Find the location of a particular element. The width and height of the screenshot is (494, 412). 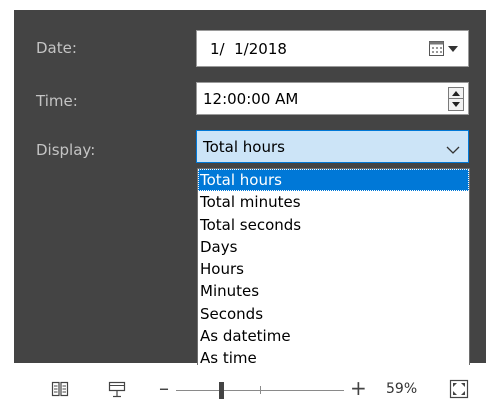

zoom-slider-thumb is located at coordinates (221, 390).